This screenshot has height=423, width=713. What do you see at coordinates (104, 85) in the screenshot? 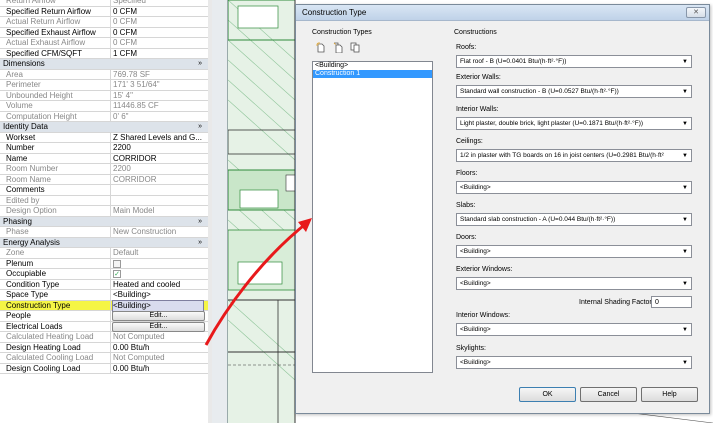
I see `property-row-perimeter: Perimeter 171' 3 51/64"` at bounding box center [104, 85].